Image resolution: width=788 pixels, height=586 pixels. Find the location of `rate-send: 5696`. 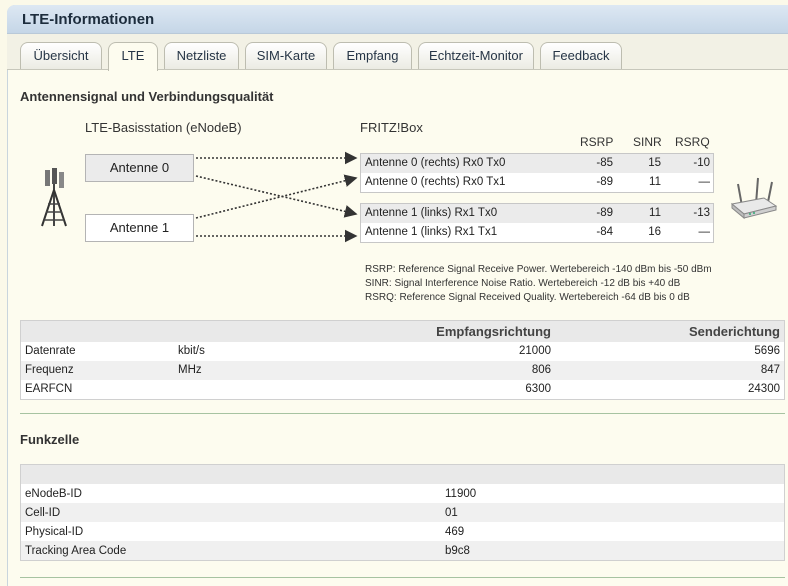

rate-send: 5696 is located at coordinates (767, 351).